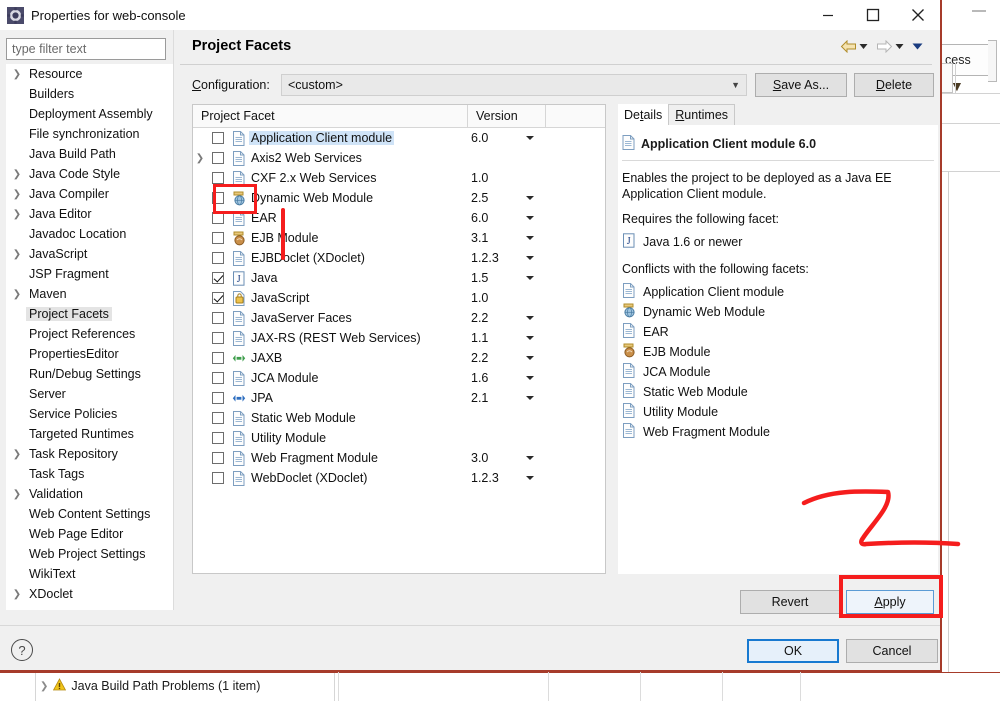 The image size is (1000, 701). I want to click on table-row: J Java 1.5, so click(399, 278).